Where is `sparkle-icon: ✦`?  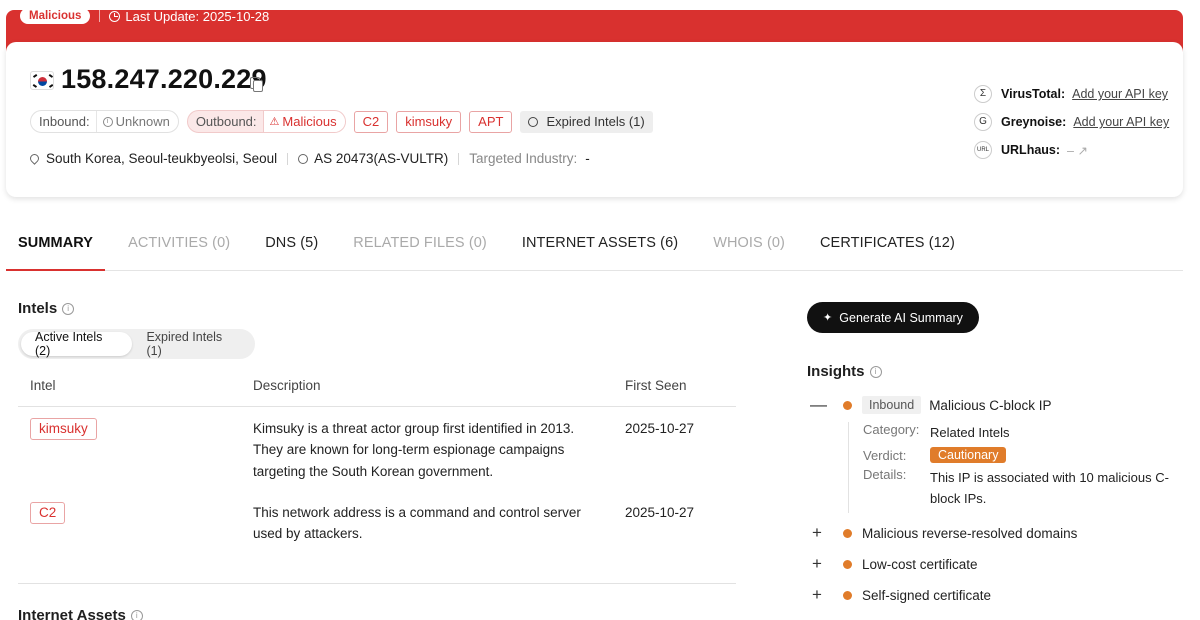
sparkle-icon: ✦ is located at coordinates (828, 318).